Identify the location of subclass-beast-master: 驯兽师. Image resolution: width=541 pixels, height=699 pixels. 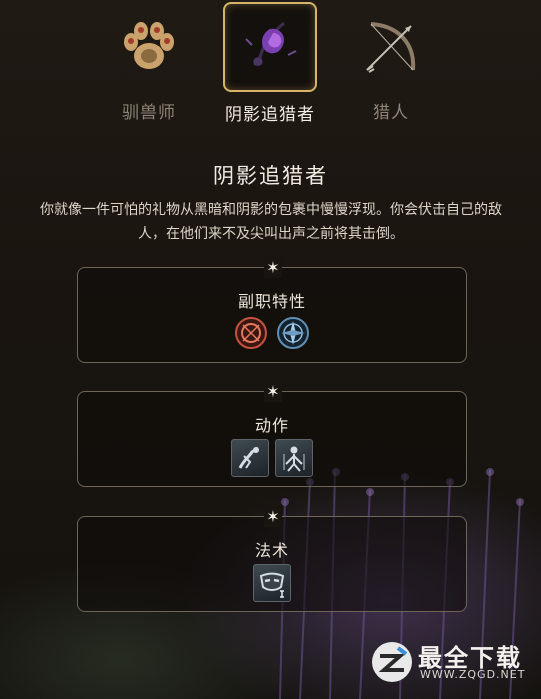
(149, 62).